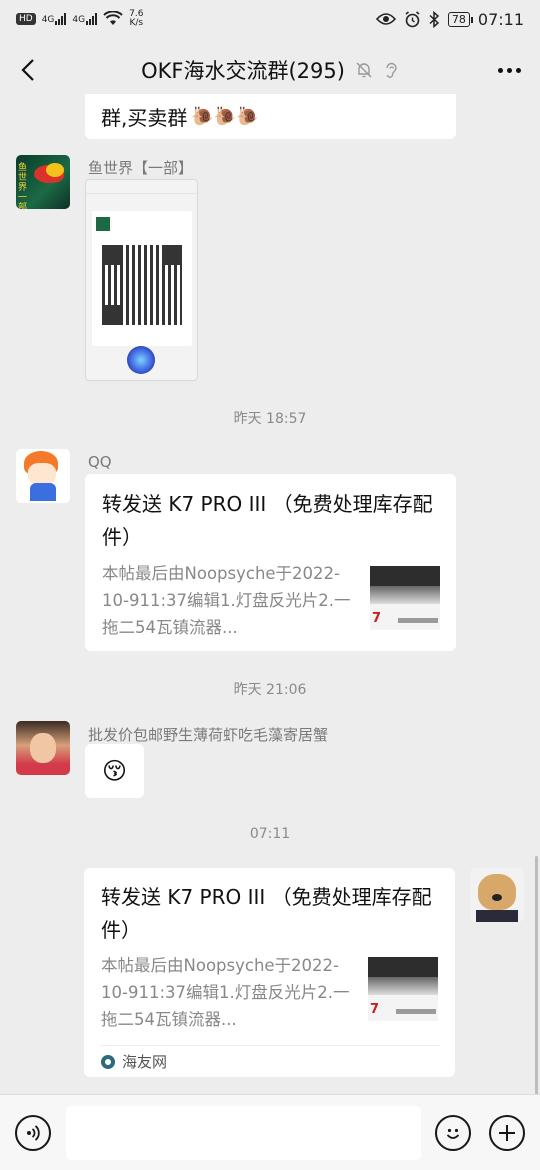 The width and height of the screenshot is (540, 1170). I want to click on mute-bell-icon, so click(364, 70).